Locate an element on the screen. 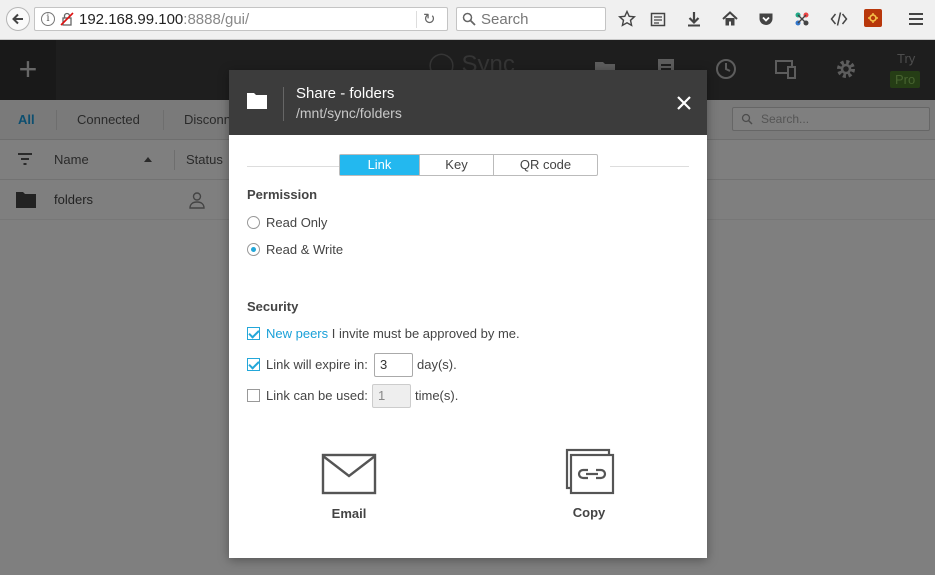  insecure-lock-icon is located at coordinates (67, 19).